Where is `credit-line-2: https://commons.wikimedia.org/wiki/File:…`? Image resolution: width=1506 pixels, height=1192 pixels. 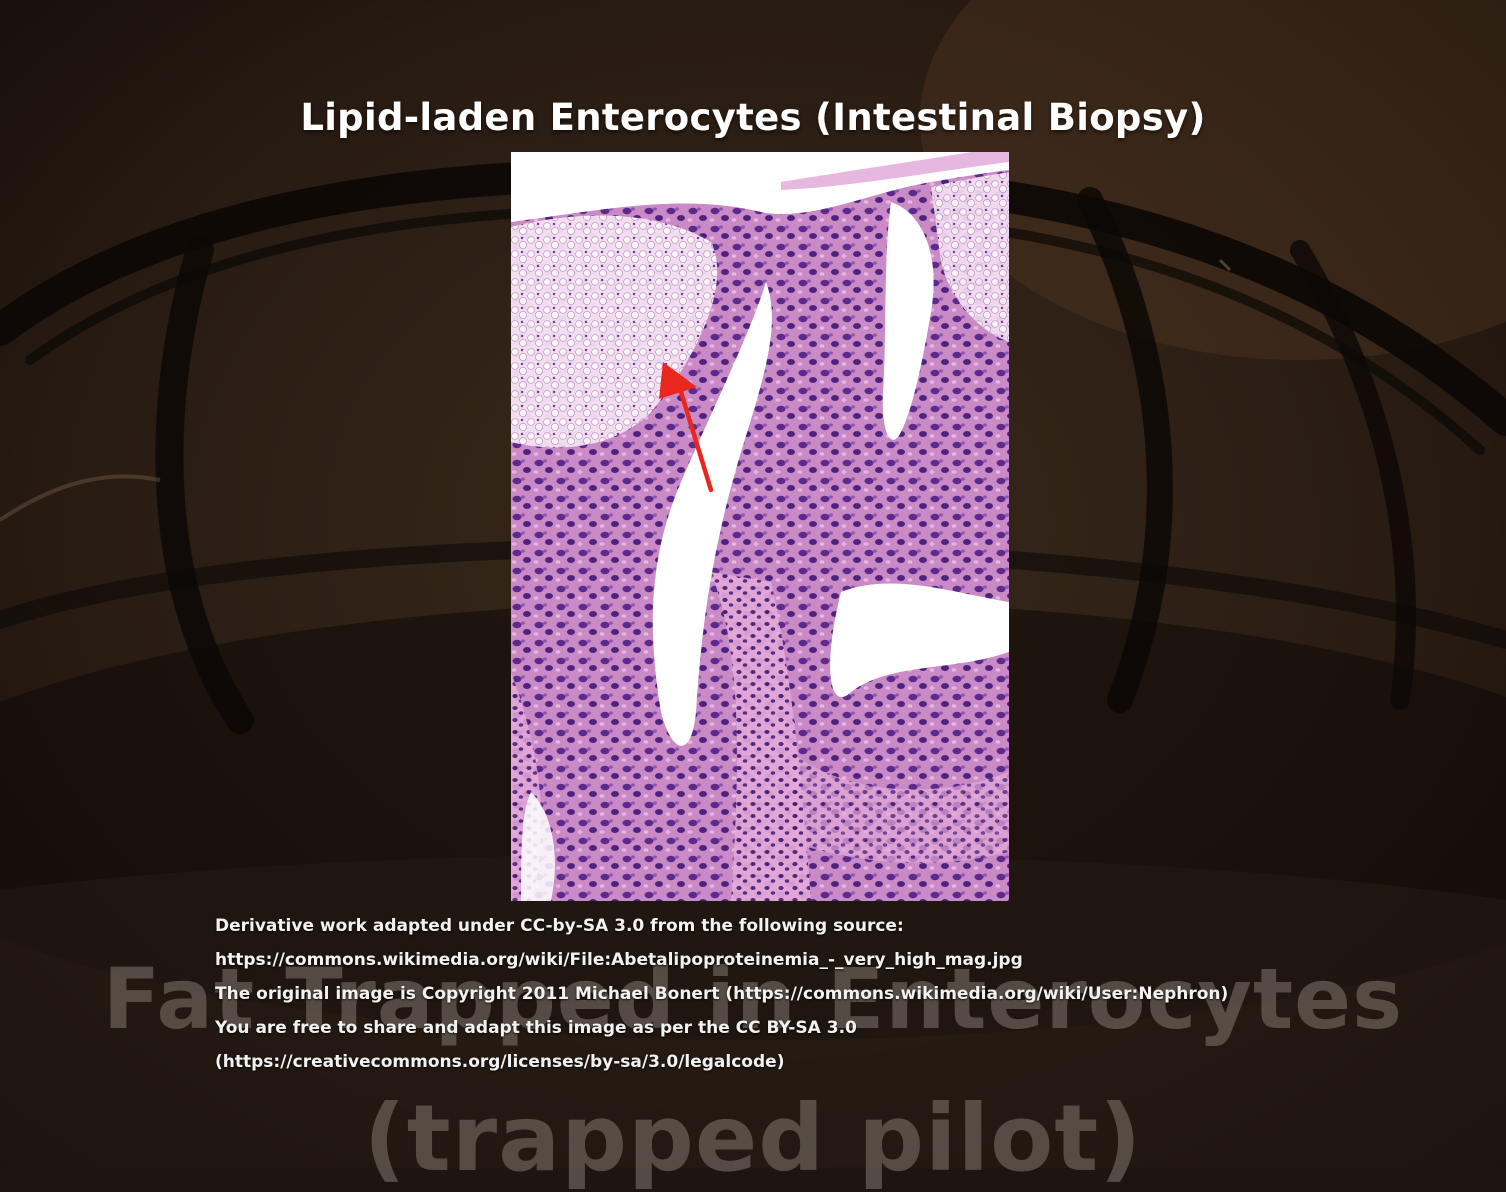
credit-line-2: https://commons.wikimedia.org/wiki/File:… is located at coordinates (619, 960).